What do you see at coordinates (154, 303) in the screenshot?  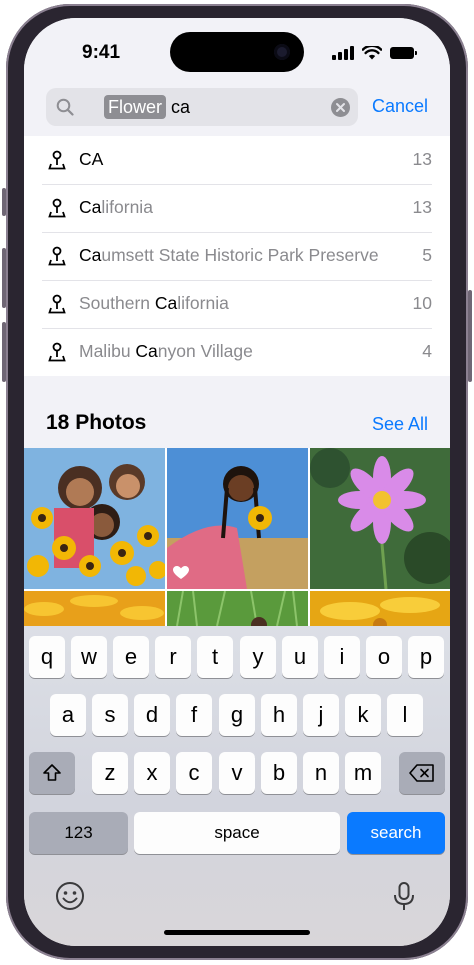 I see `suggestion-label: Southern California` at bounding box center [154, 303].